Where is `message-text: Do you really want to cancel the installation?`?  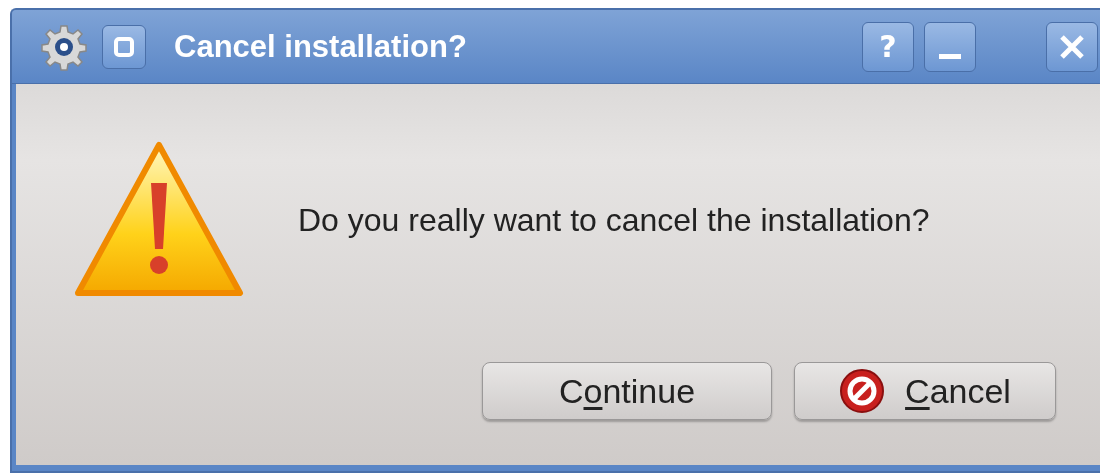 message-text: Do you really want to cancel the installation? is located at coordinates (614, 220).